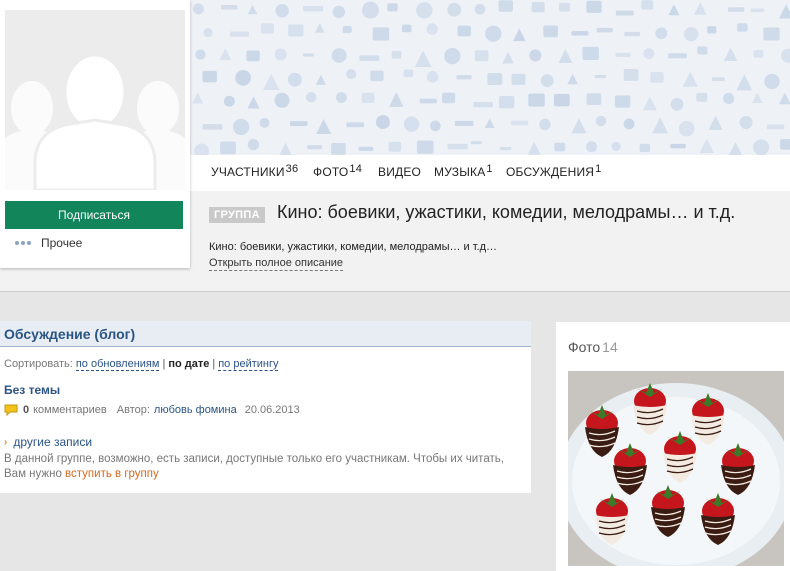 The width and height of the screenshot is (790, 571). Describe the element at coordinates (489, 169) in the screenshot. I see `tab-music-count: 1` at that location.